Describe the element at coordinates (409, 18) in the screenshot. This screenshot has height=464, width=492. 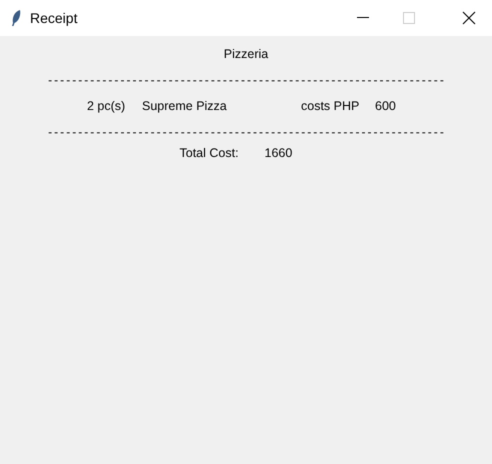
I see `maximize-icon` at that location.